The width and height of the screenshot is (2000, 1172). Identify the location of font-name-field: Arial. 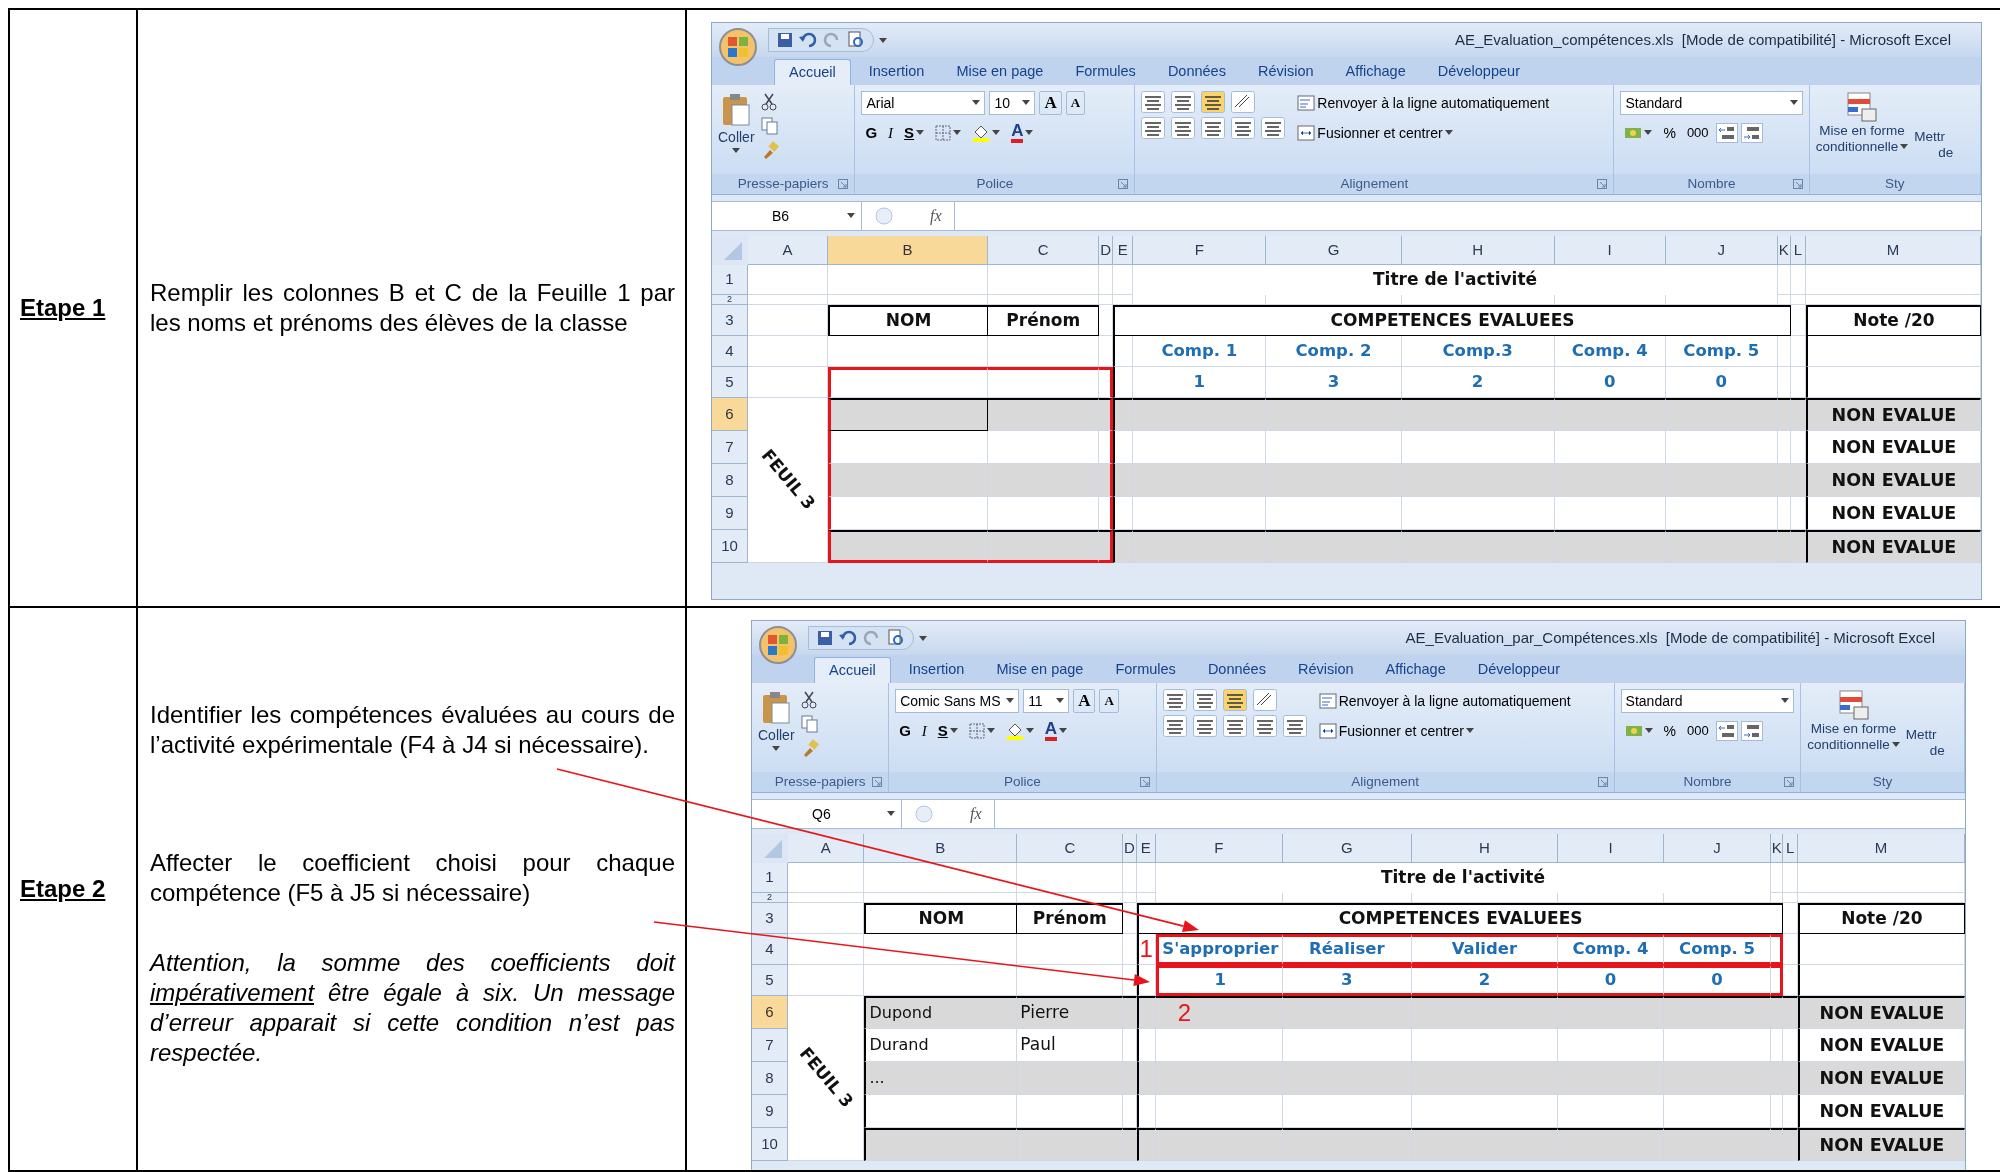
(923, 103).